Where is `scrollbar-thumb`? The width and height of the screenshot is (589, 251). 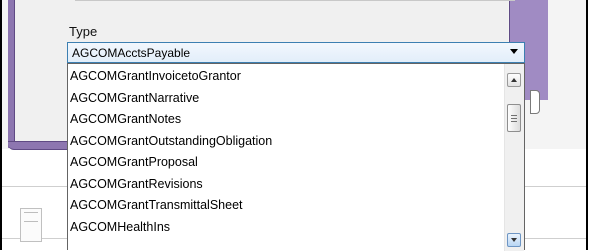
scrollbar-thumb is located at coordinates (514, 118).